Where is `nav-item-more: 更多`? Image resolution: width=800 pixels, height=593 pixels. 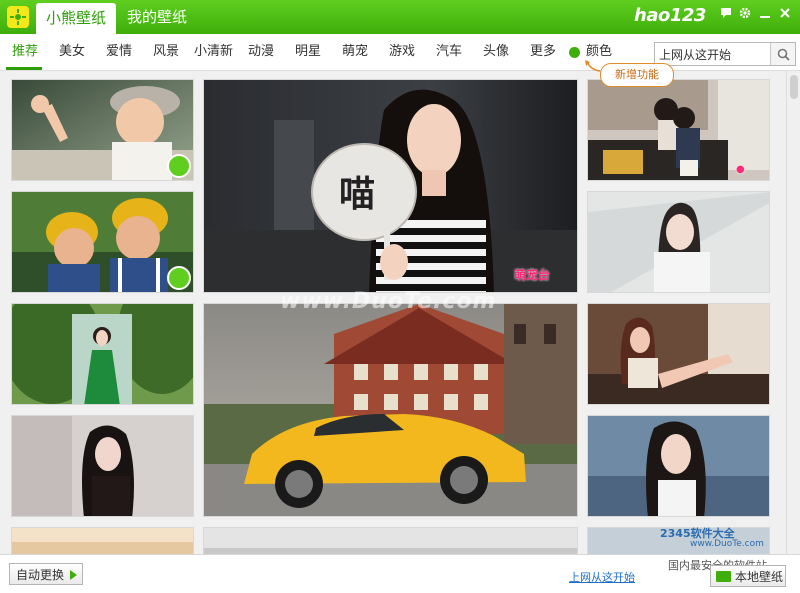 nav-item-more: 更多 is located at coordinates (543, 52).